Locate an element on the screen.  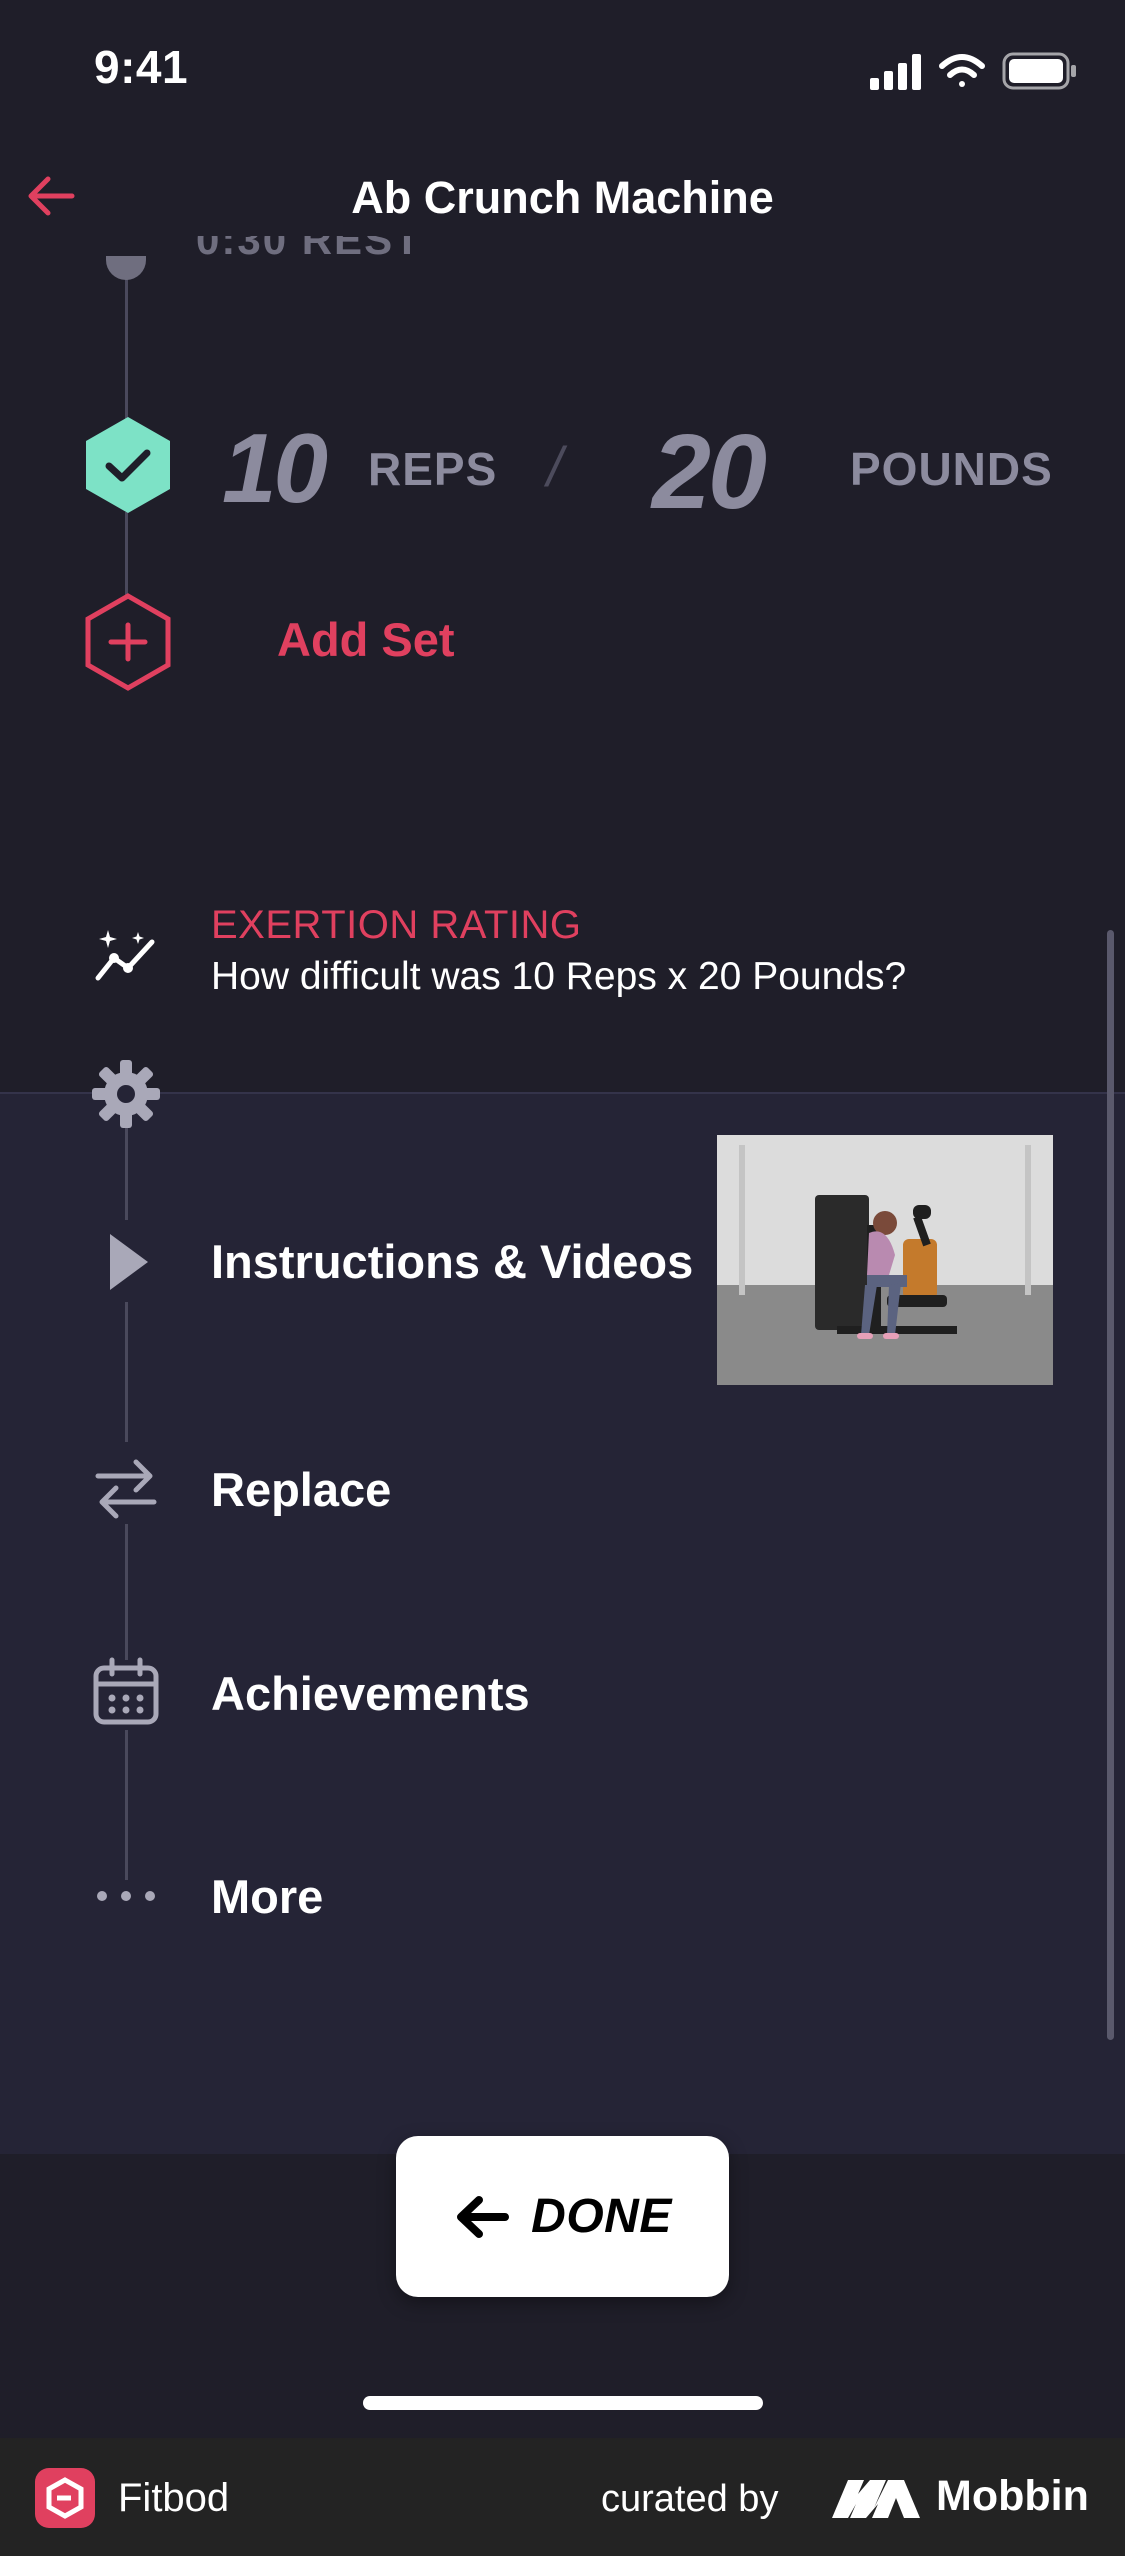
wifi-icon is located at coordinates (962, 70).